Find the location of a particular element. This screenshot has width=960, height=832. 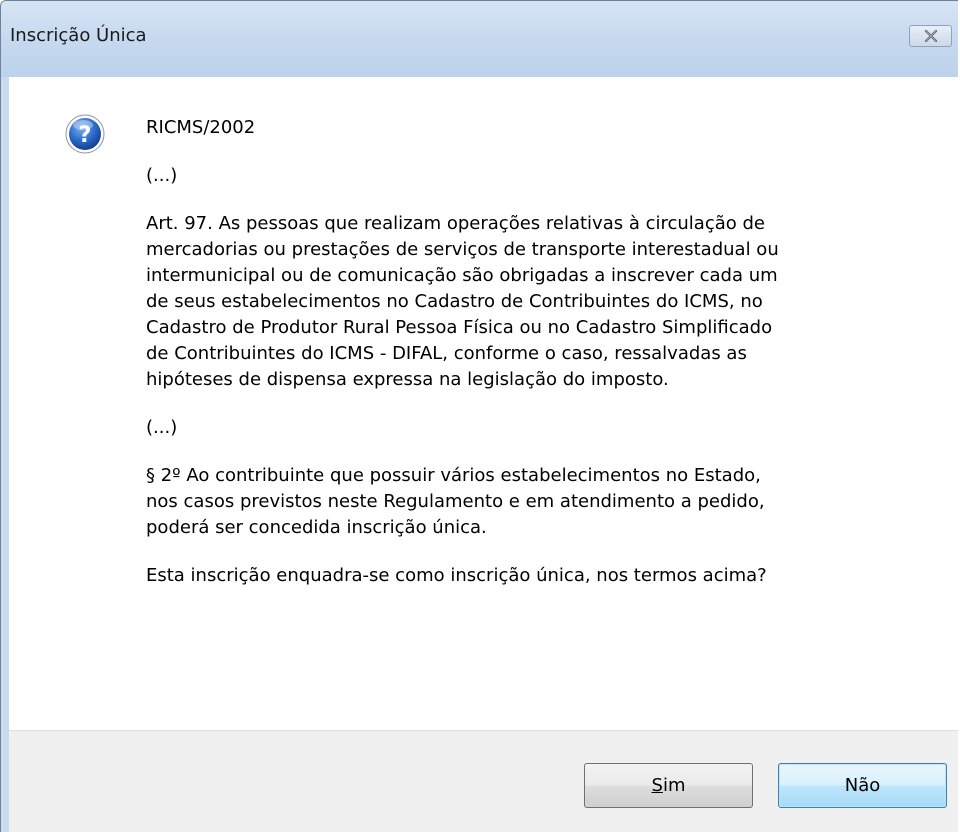

button-bar: Sim Não is located at coordinates (483, 781).